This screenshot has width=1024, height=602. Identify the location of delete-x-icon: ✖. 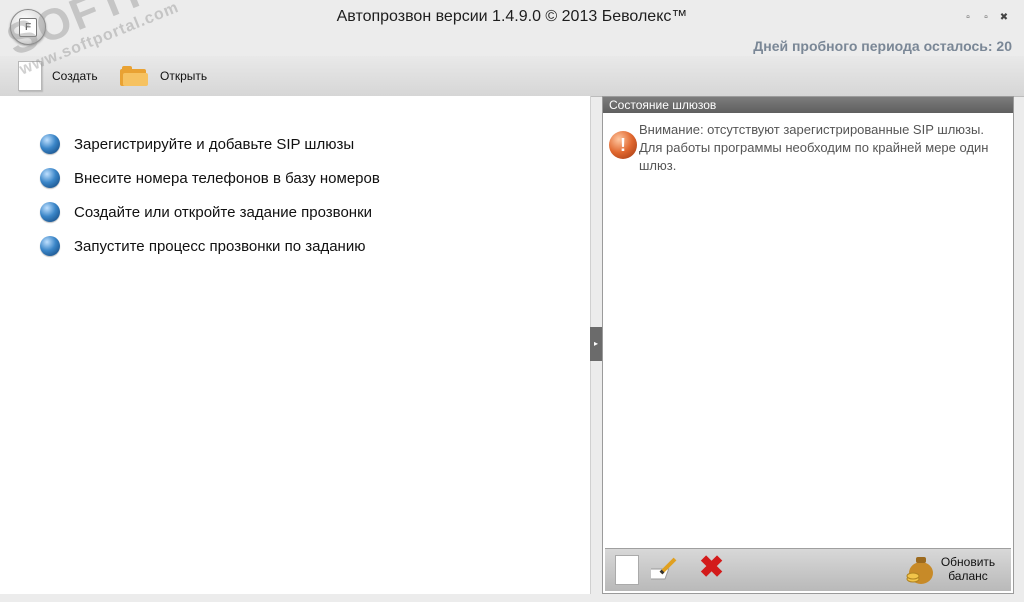
(713, 568).